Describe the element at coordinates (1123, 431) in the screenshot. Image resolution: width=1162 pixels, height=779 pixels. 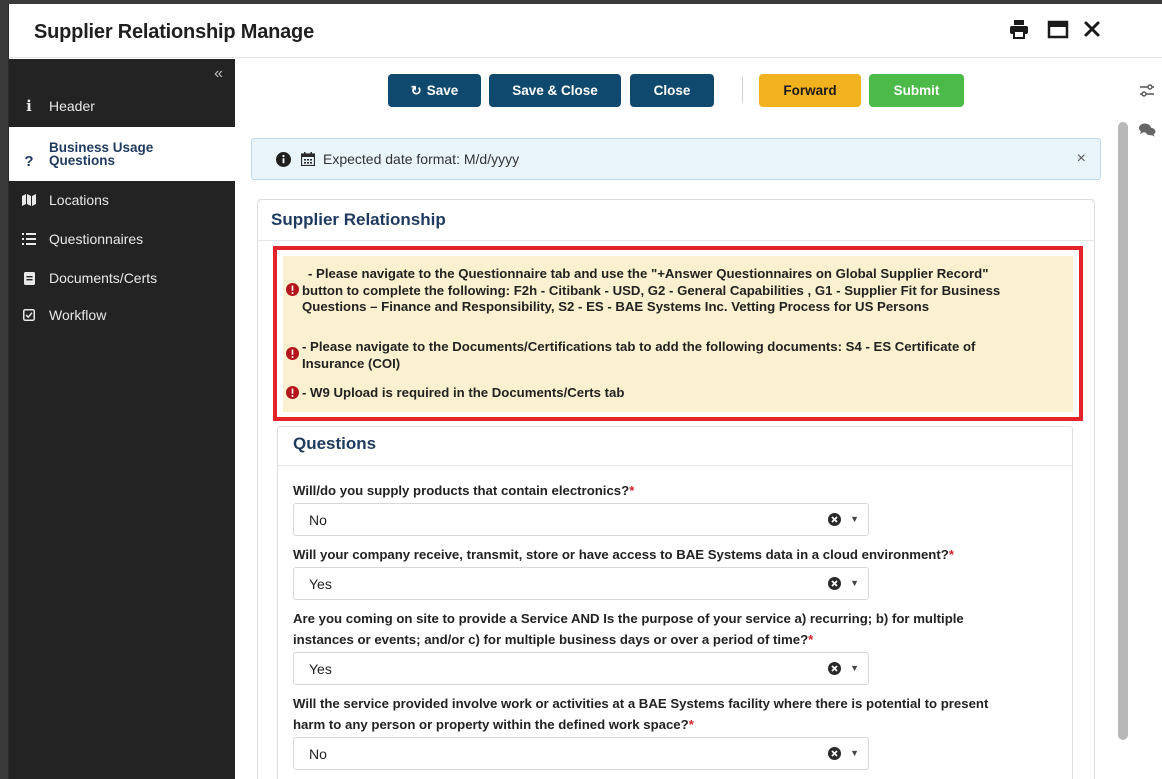
I see `scrollbar-thumb` at that location.